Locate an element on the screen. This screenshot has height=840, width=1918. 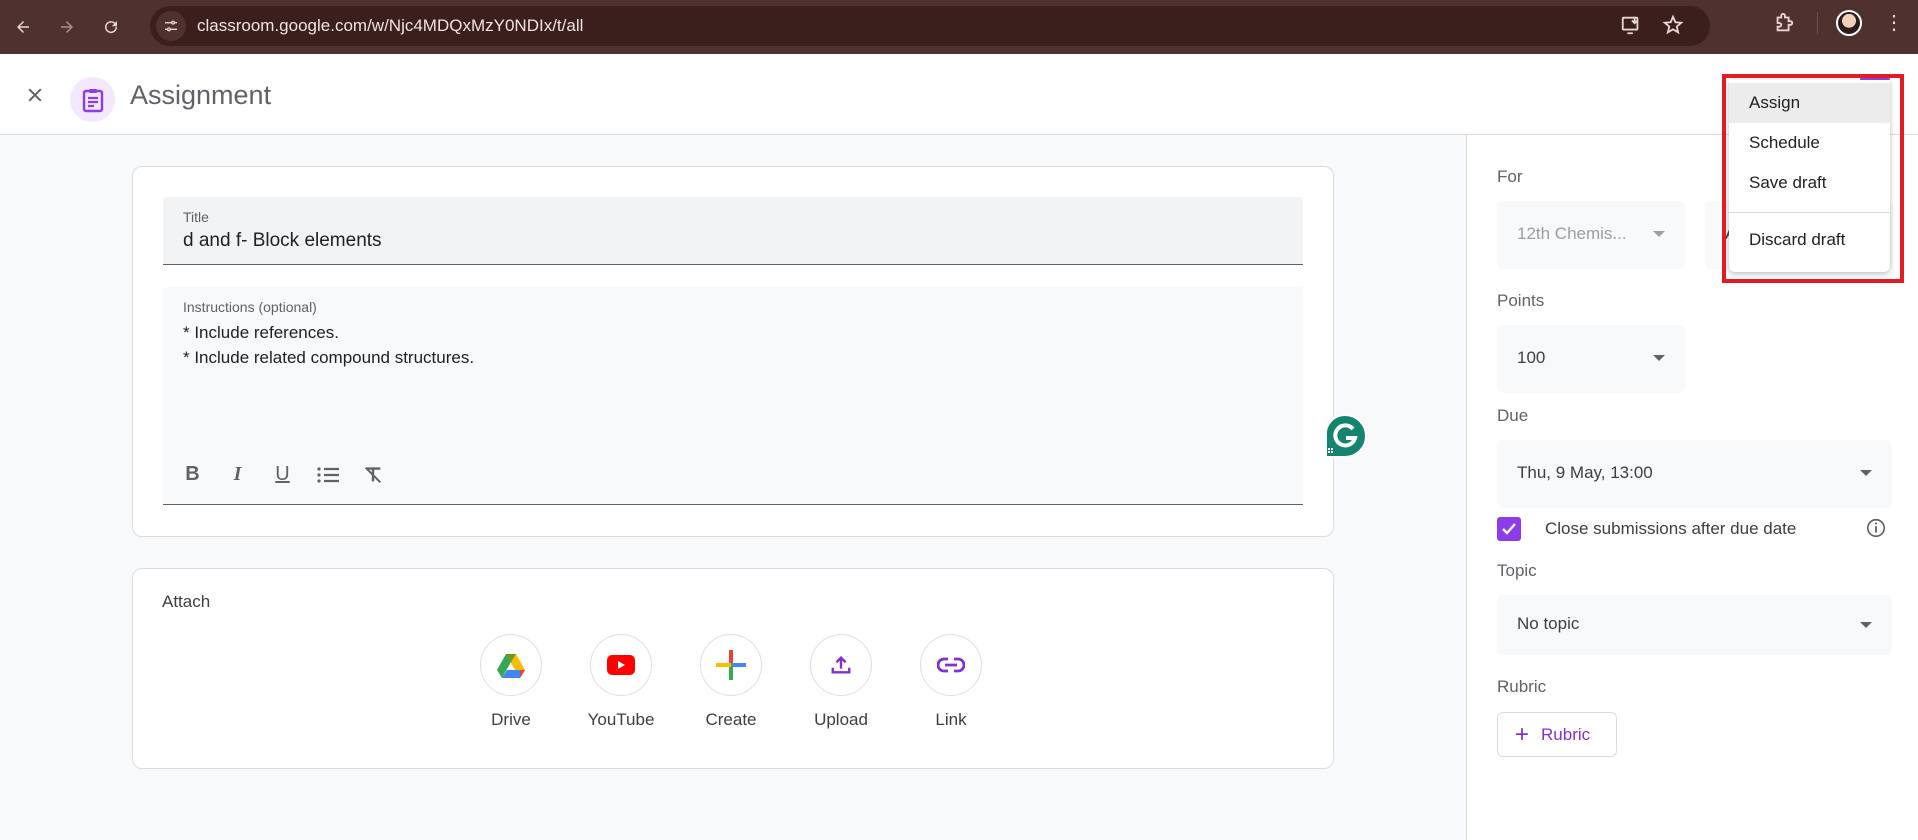
attach-youtube: YouTube is located at coordinates (621, 682).